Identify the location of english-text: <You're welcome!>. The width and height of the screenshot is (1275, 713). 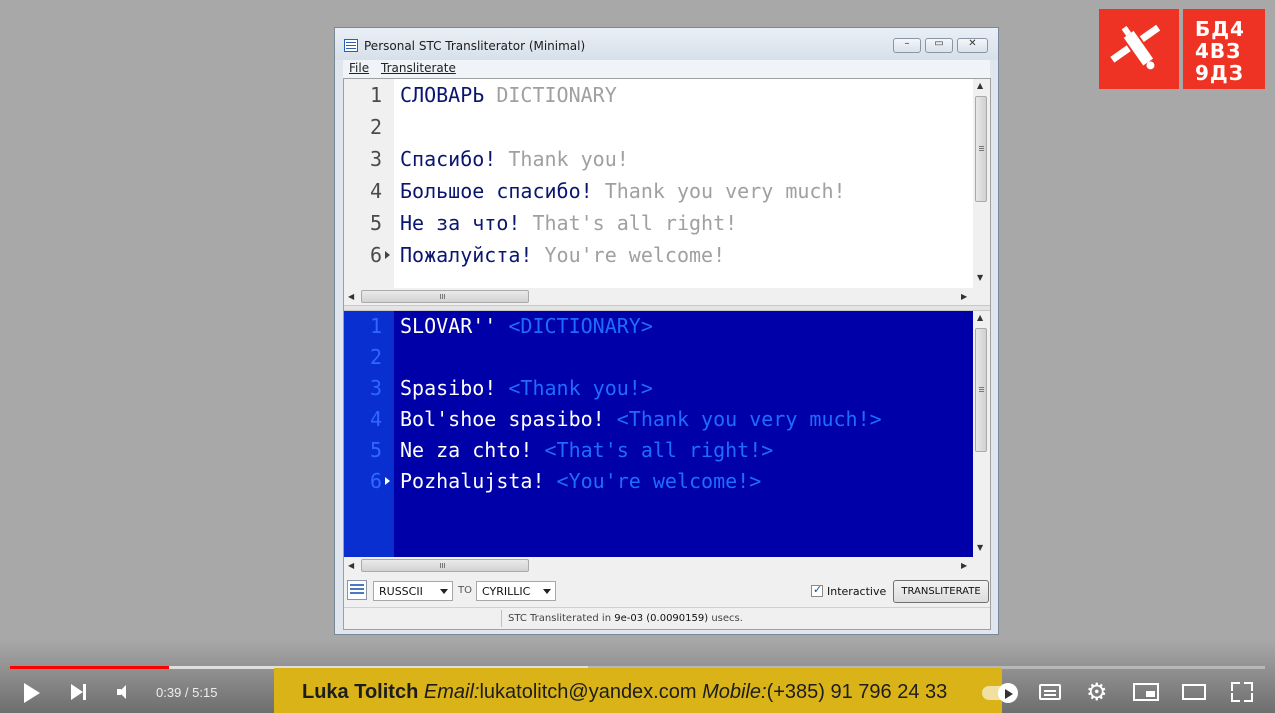
(659, 481).